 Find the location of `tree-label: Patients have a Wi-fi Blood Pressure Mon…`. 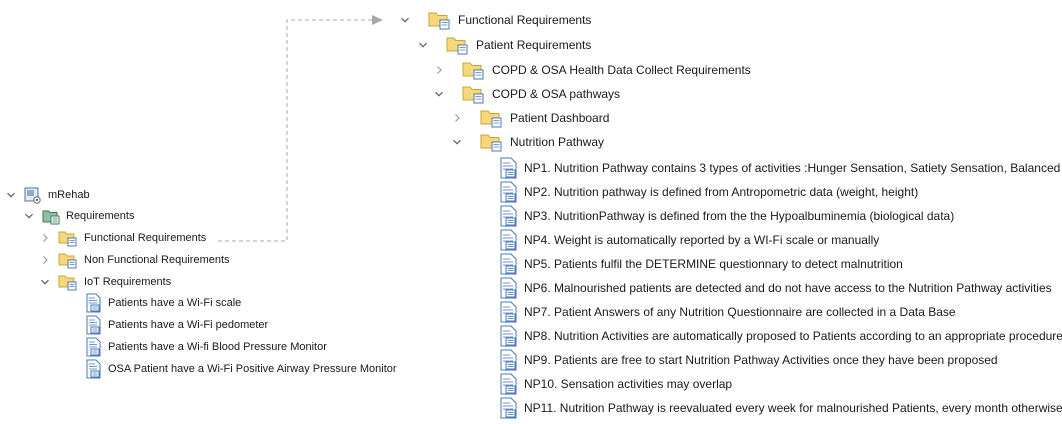

tree-label: Patients have a Wi-fi Blood Pressure Mon… is located at coordinates (217, 347).